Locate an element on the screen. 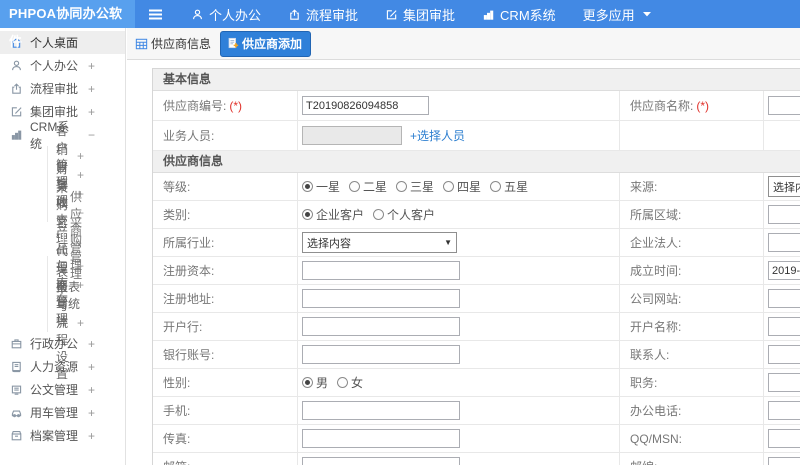 The width and height of the screenshot is (800, 465). section-header-供应商信息: 供应商信息 is located at coordinates (476, 162).